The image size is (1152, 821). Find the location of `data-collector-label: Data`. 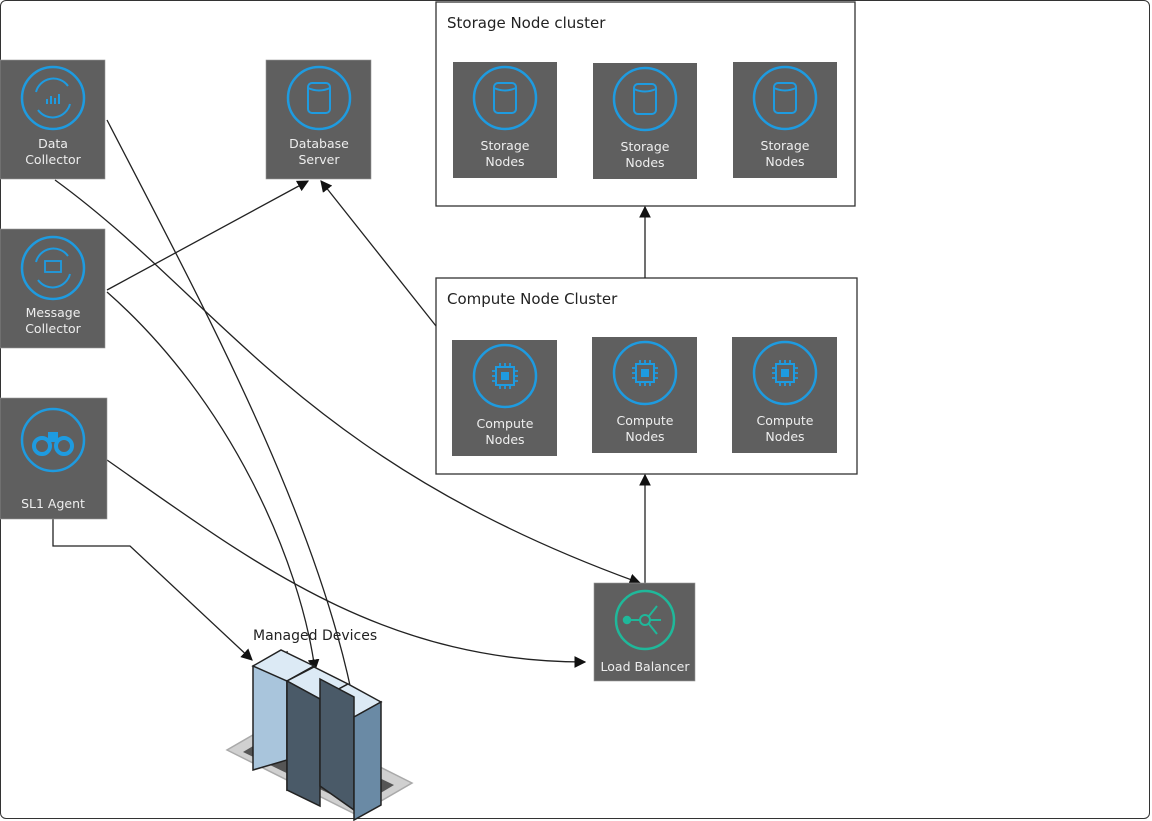

data-collector-label: Data is located at coordinates (53, 143).